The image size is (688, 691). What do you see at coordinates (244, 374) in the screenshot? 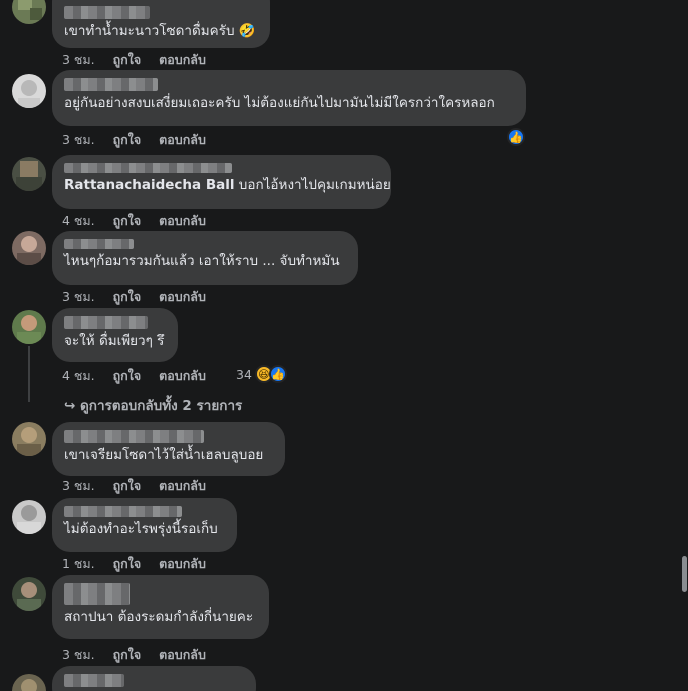
I see `reaction-count: 34` at bounding box center [244, 374].